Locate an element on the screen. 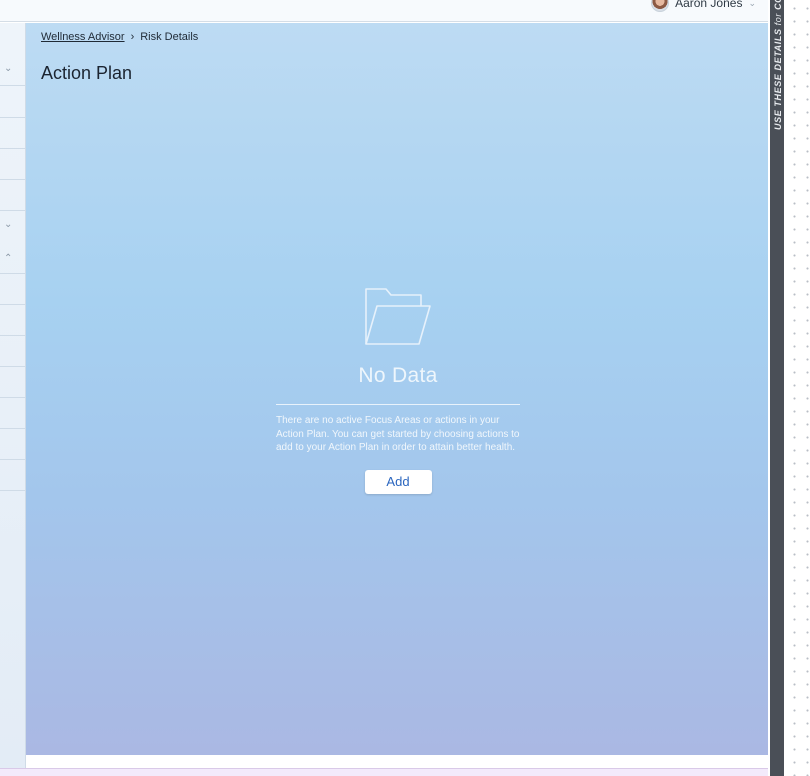 Image resolution: width=810 pixels, height=776 pixels. breadcrumb-current: Risk Details is located at coordinates (169, 37).